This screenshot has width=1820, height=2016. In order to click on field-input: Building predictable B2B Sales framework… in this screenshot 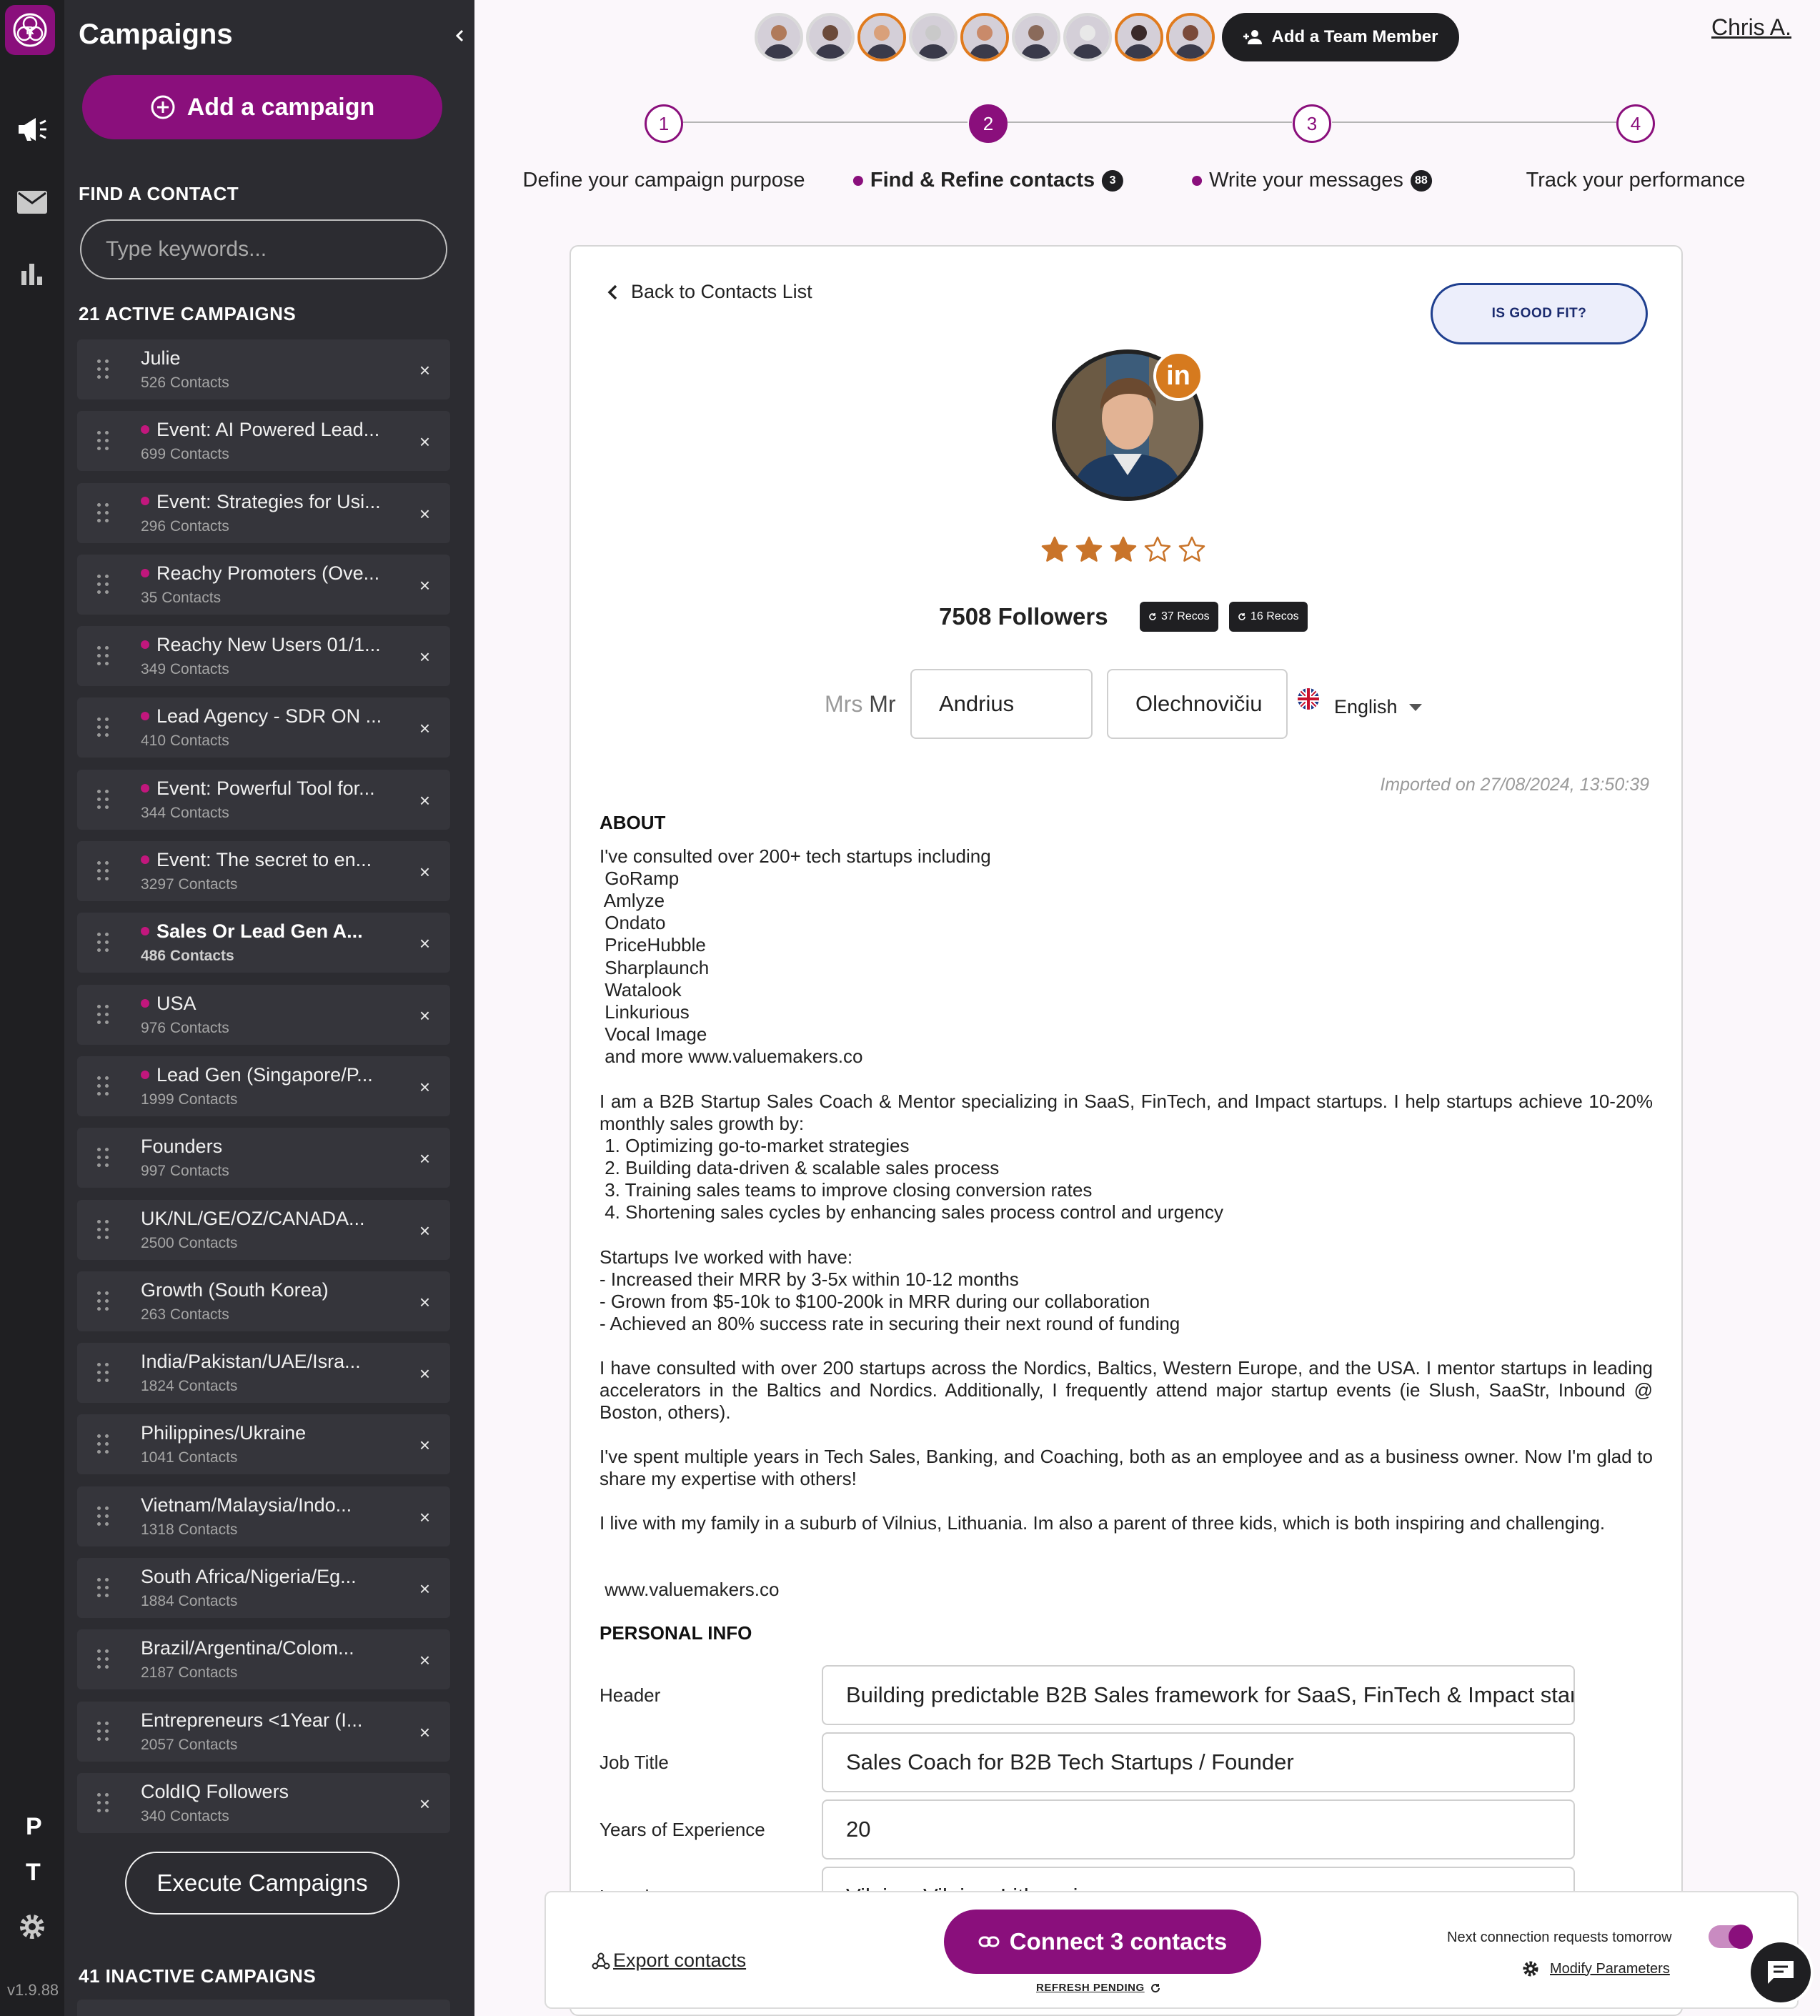, I will do `click(1198, 1695)`.